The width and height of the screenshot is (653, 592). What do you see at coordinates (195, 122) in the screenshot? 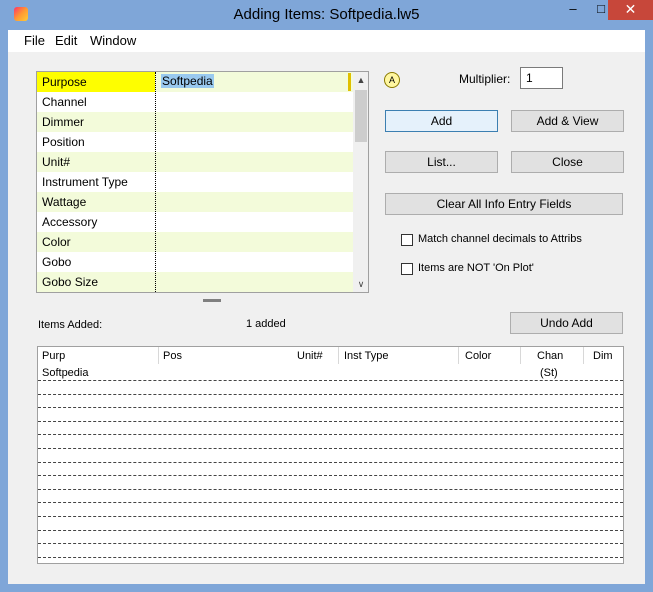
I see `field-row-dimmer: Dimmer` at bounding box center [195, 122].